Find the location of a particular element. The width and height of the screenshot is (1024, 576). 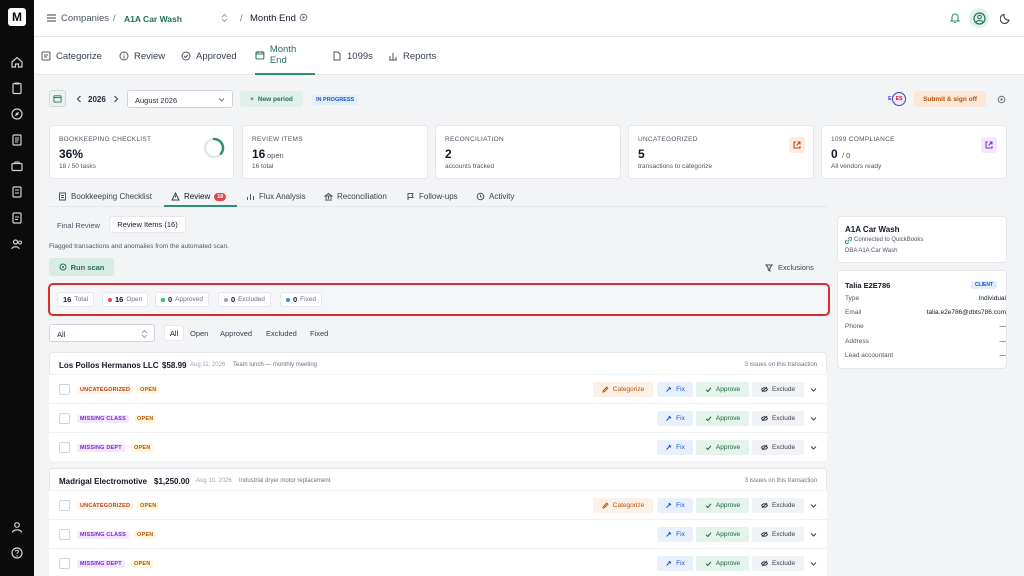

bell-icon is located at coordinates (955, 18).